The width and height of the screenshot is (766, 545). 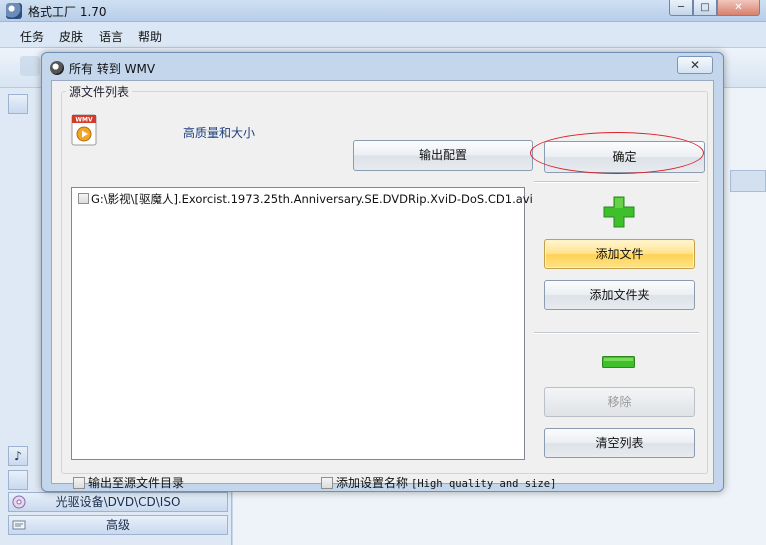 I want to click on dialog-title: 所有 转到 WMV, so click(x=112, y=69).